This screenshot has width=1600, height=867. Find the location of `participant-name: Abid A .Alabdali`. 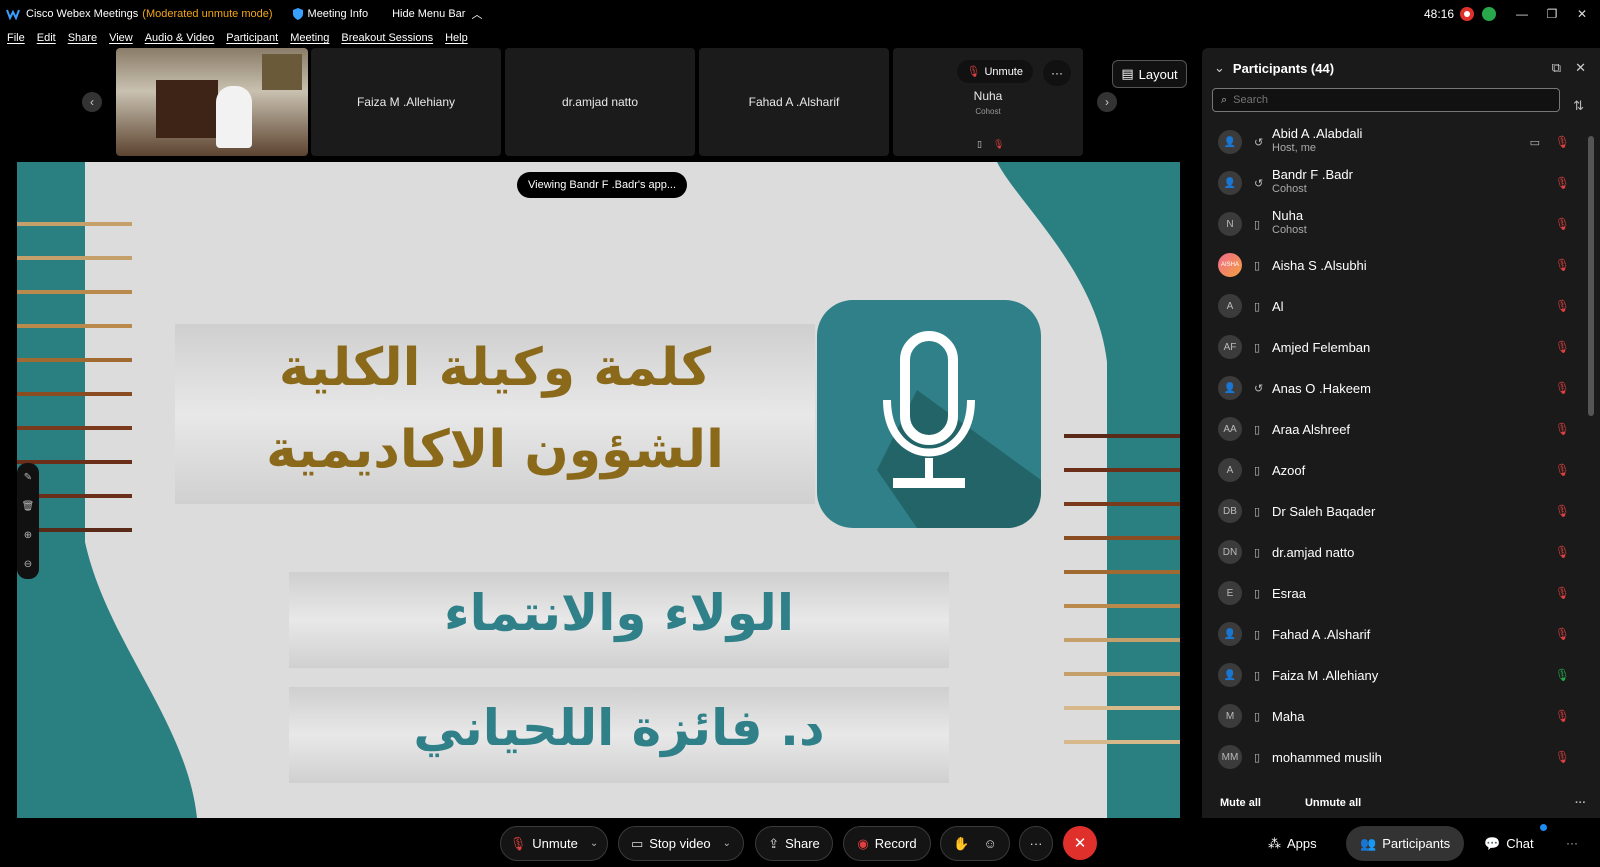

participant-name: Abid A .Alabdali is located at coordinates (1317, 133).